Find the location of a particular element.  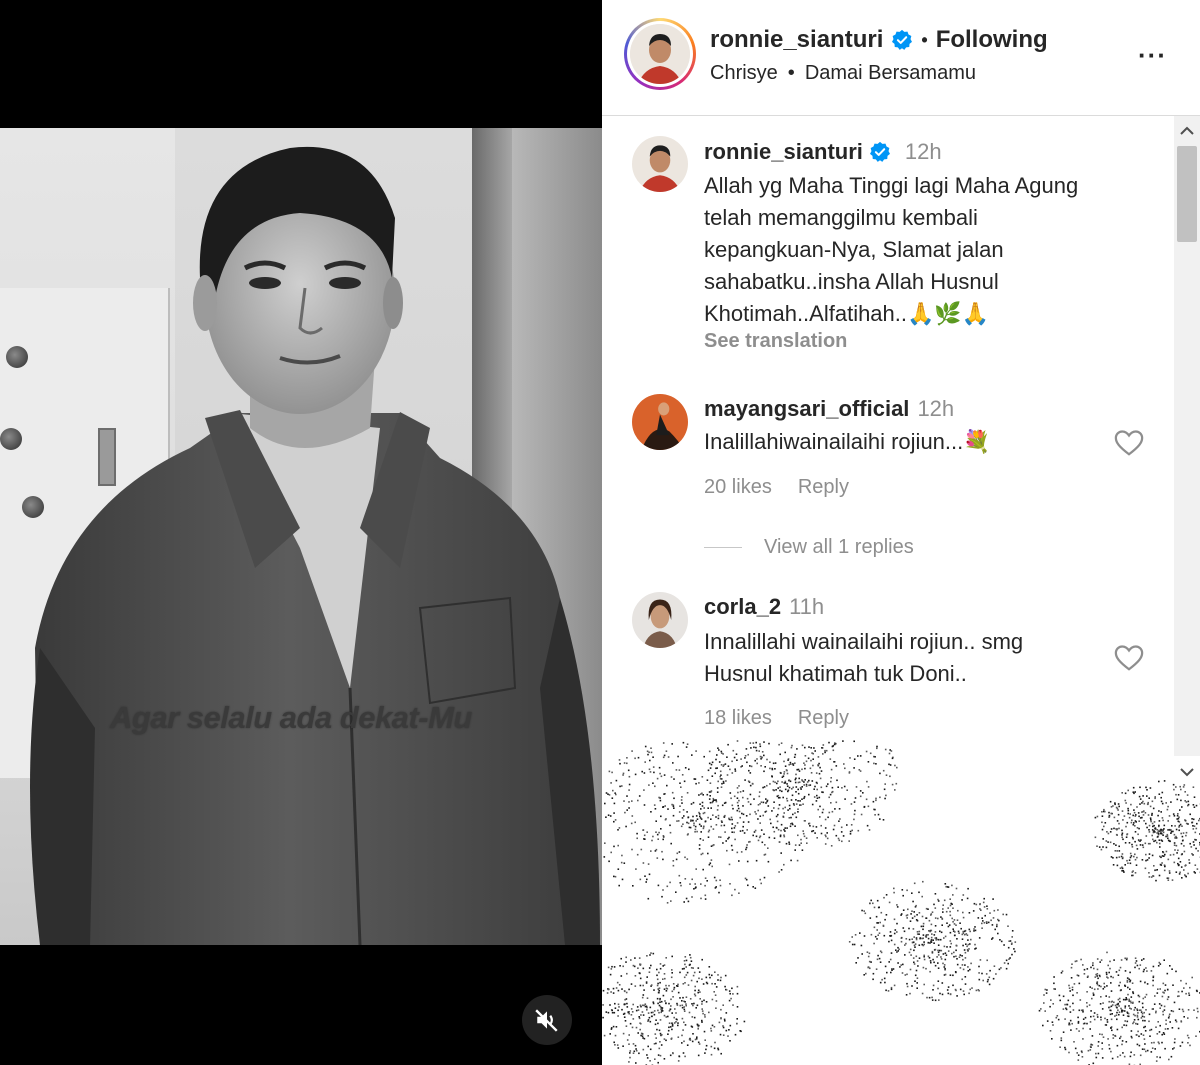

comments-scrollbar is located at coordinates (1187, 446).